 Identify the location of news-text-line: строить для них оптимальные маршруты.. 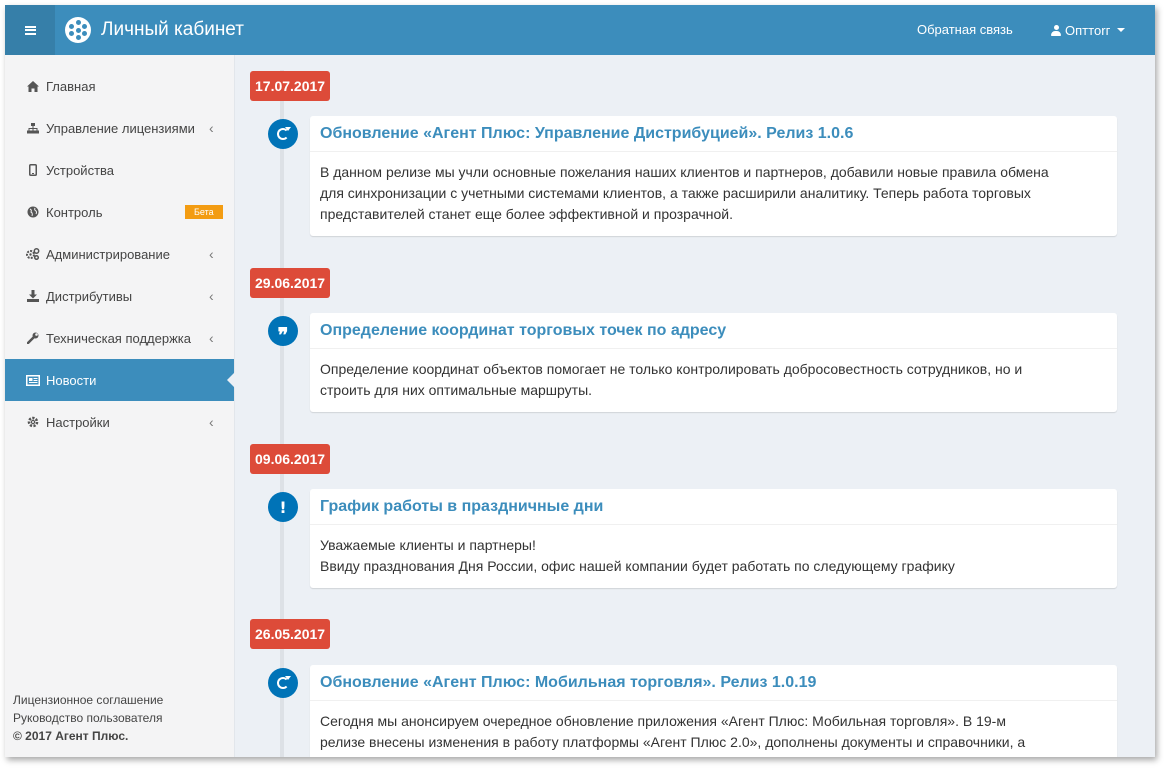
(456, 390).